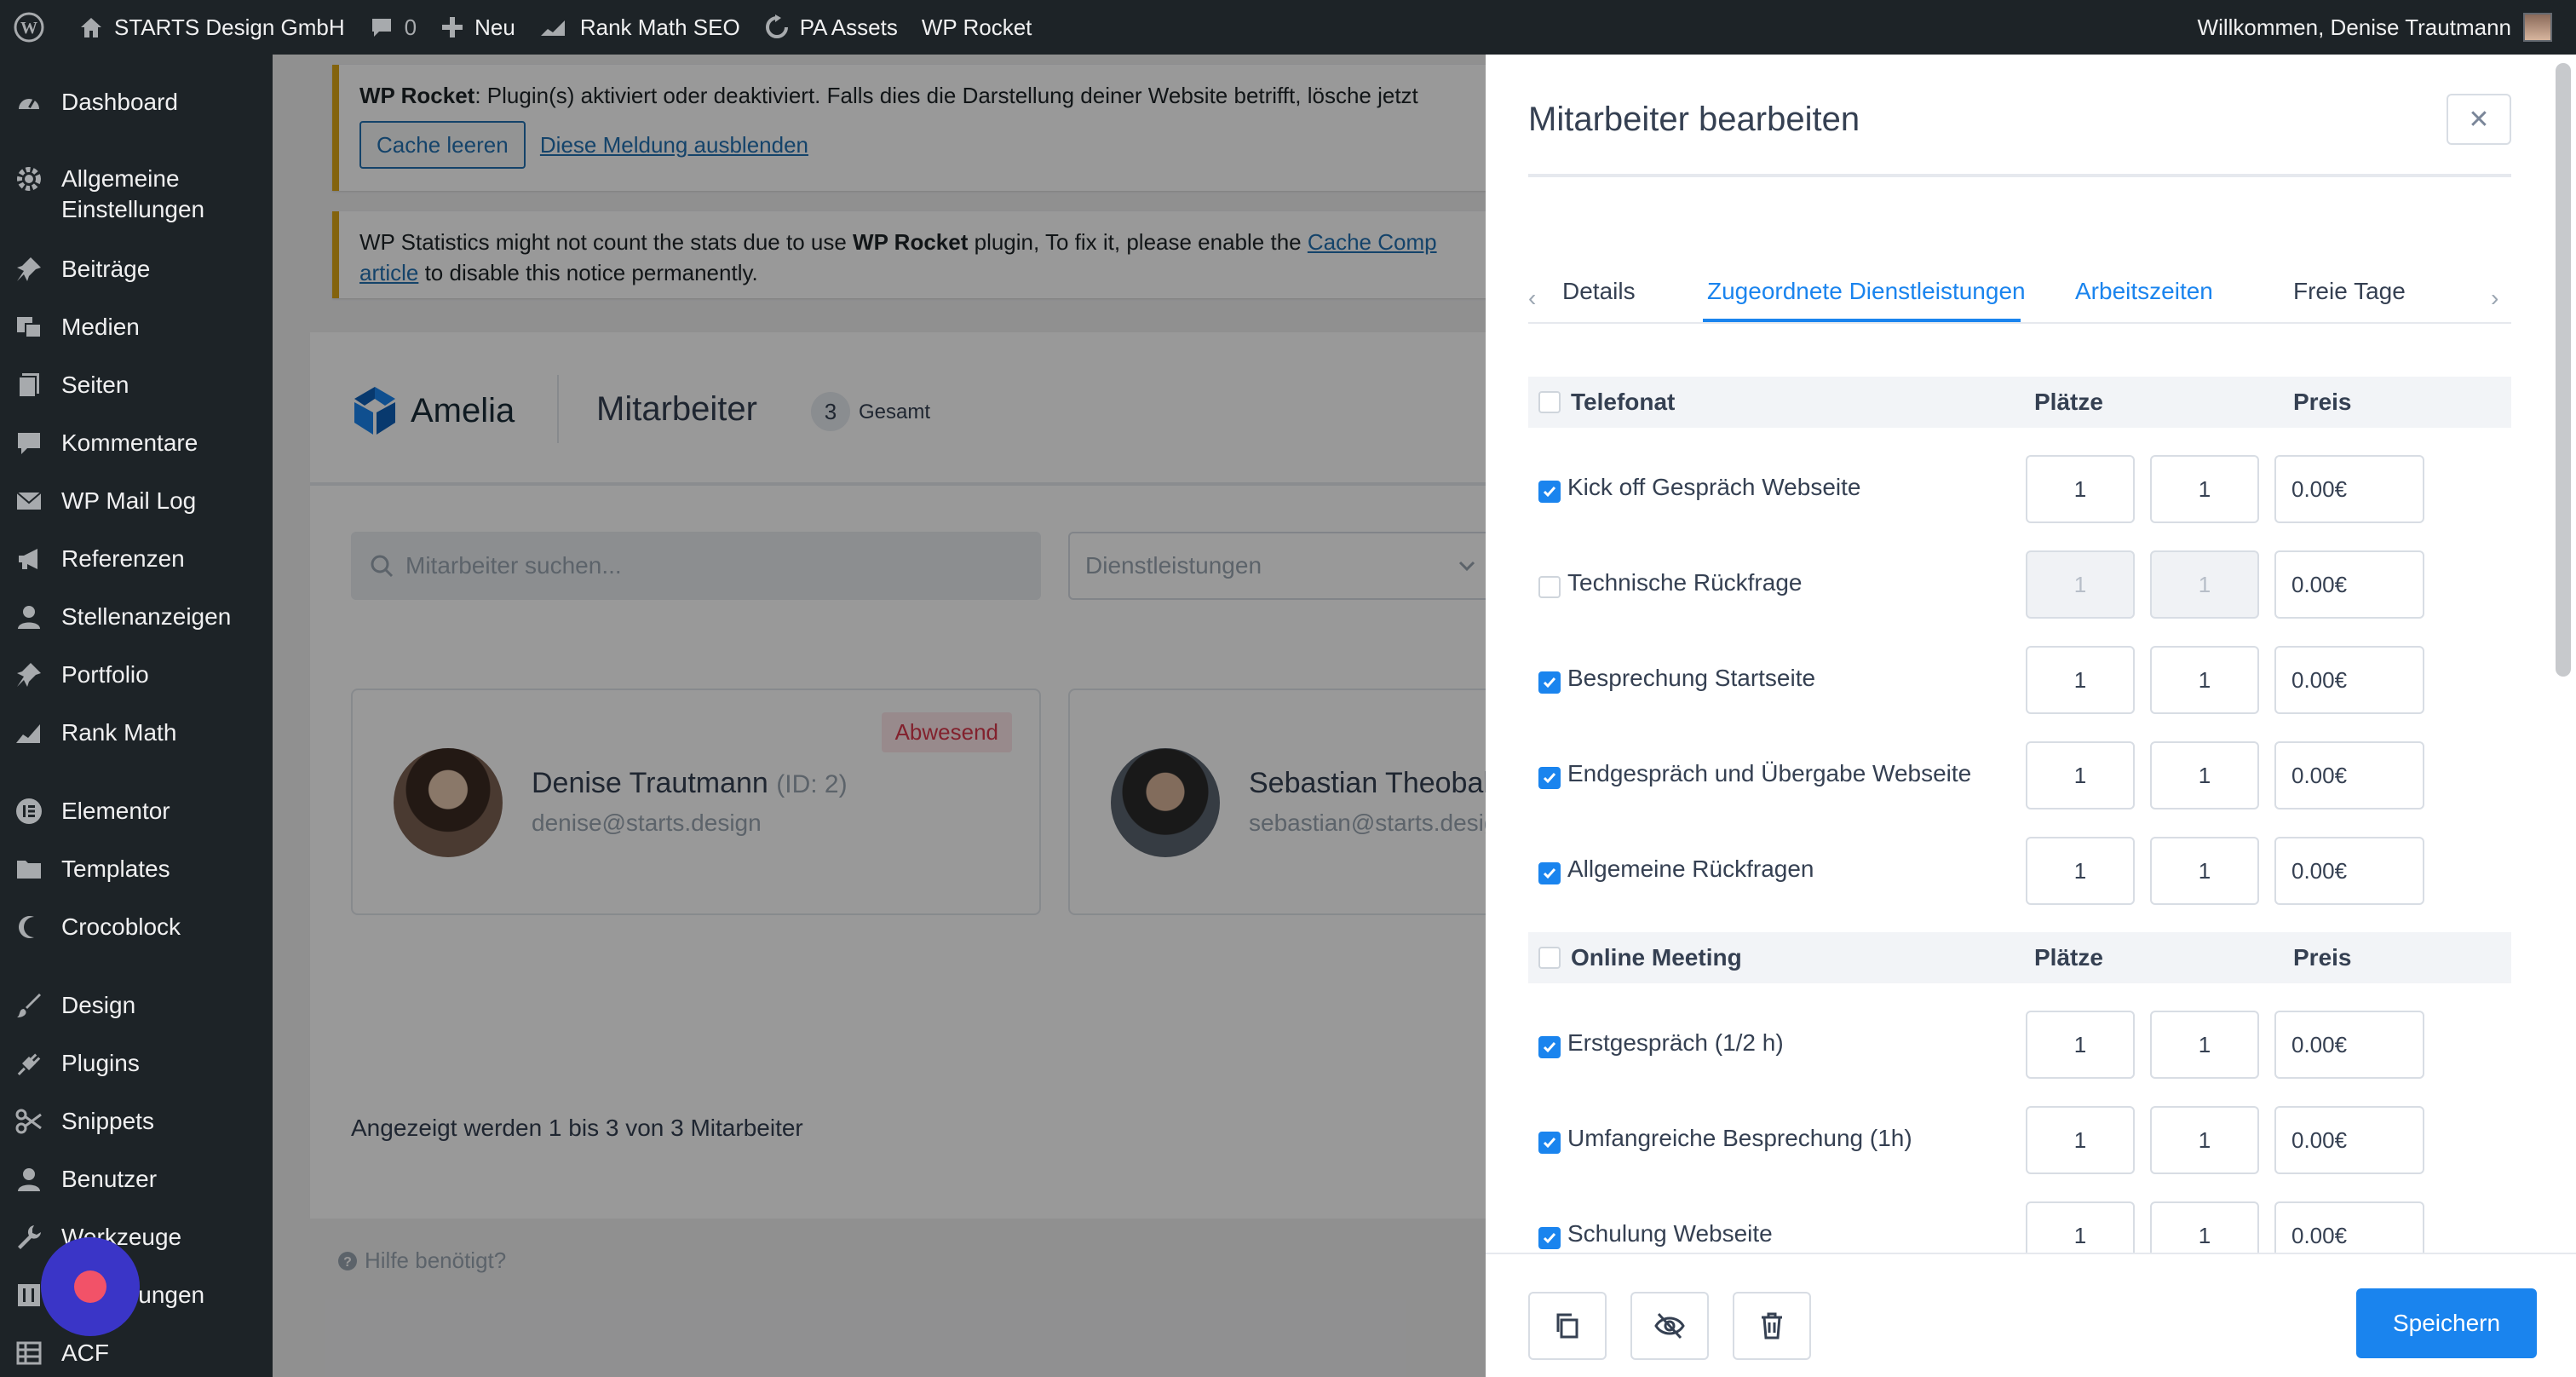  Describe the element at coordinates (29, 1179) in the screenshot. I see `user-icon` at that location.